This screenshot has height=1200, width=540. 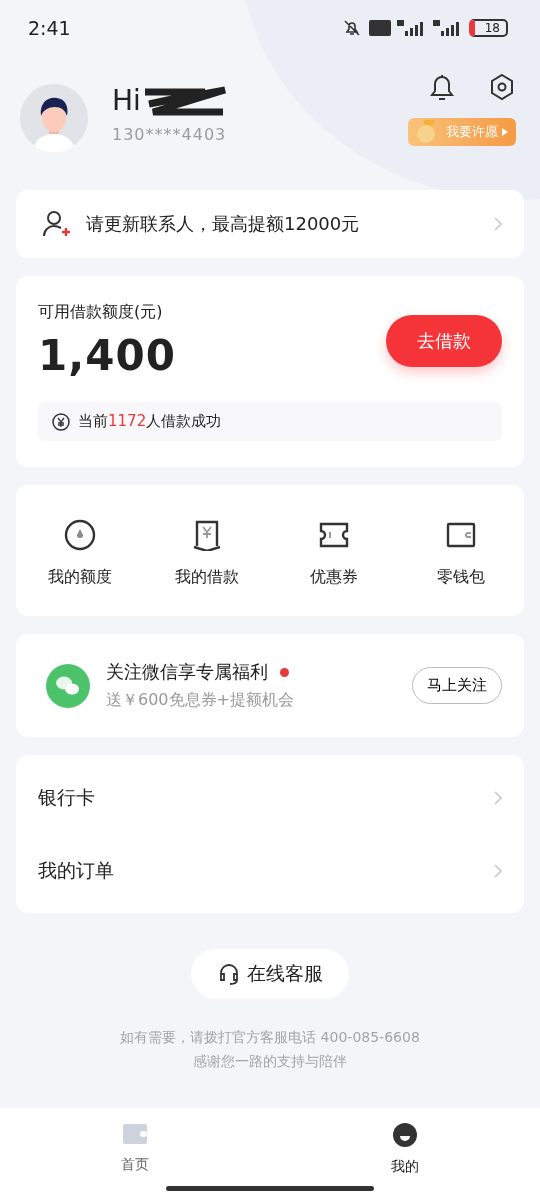 I want to click on shortcut-item: 我的借款, so click(x=206, y=553).